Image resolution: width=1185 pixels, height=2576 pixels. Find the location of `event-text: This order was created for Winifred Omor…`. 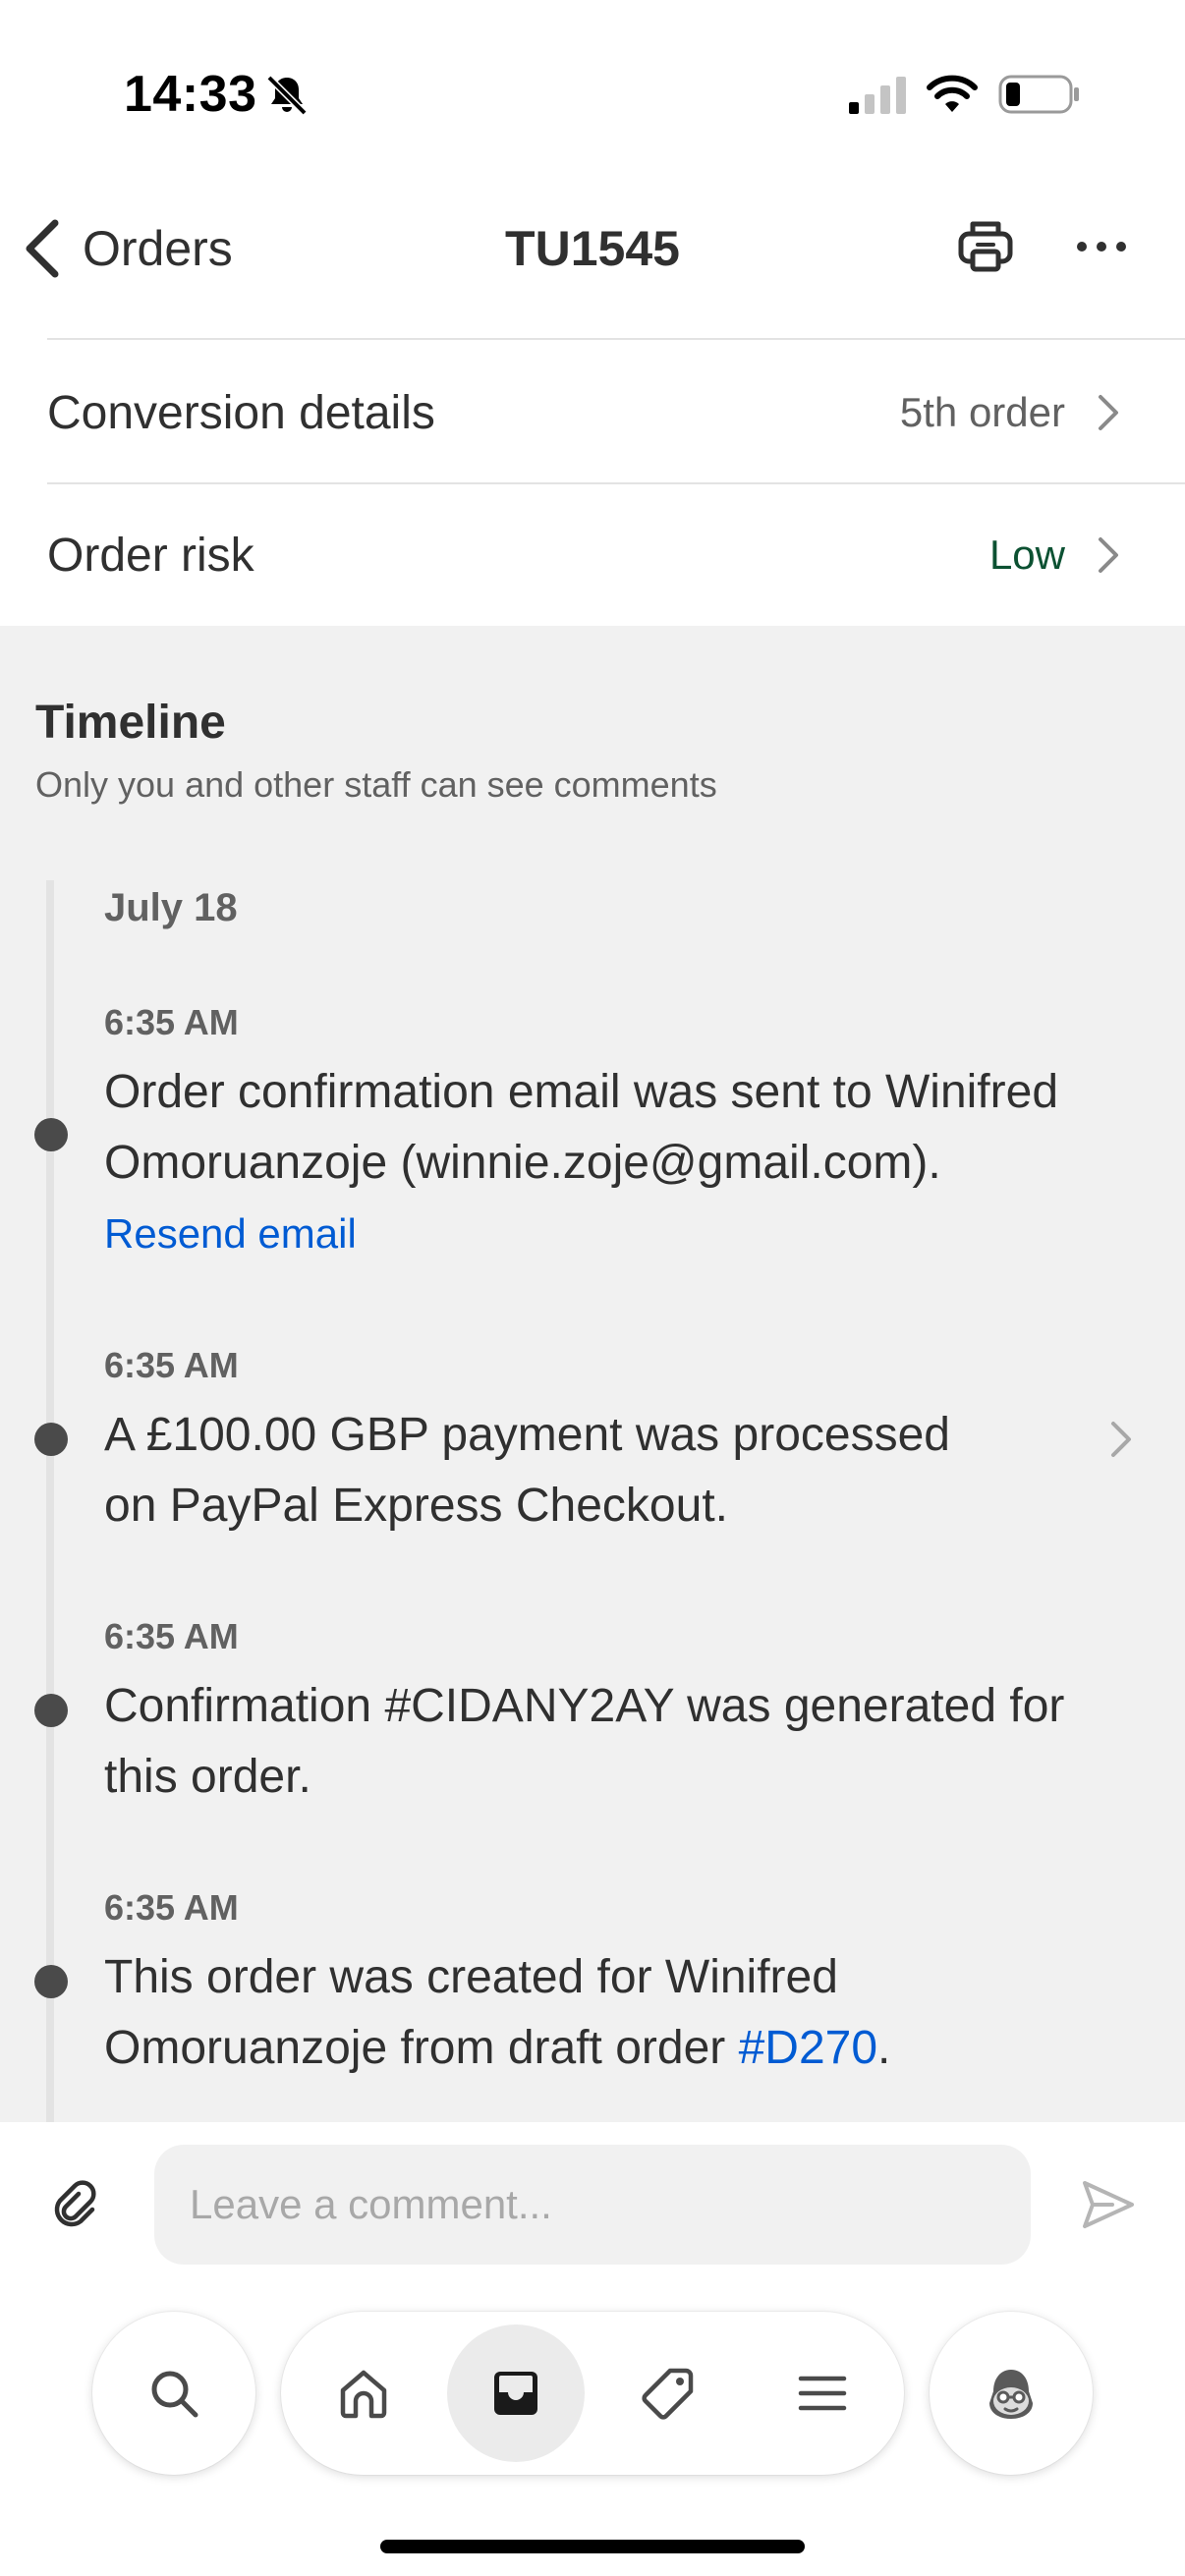

event-text: This order was created for Winifred Omor… is located at coordinates (605, 2013).